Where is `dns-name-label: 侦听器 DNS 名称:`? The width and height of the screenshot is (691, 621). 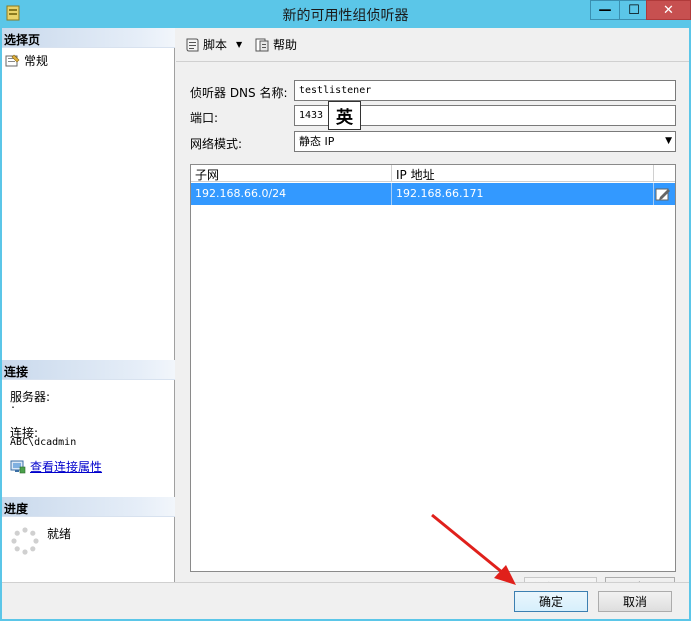
dns-name-label: 侦听器 DNS 名称: is located at coordinates (239, 93).